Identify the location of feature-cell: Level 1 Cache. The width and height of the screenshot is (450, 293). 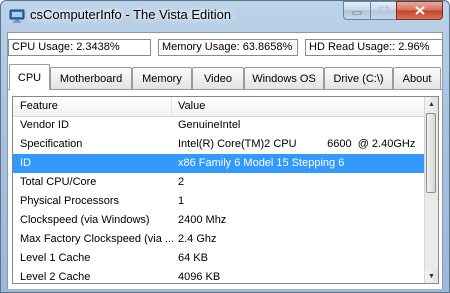
(55, 258).